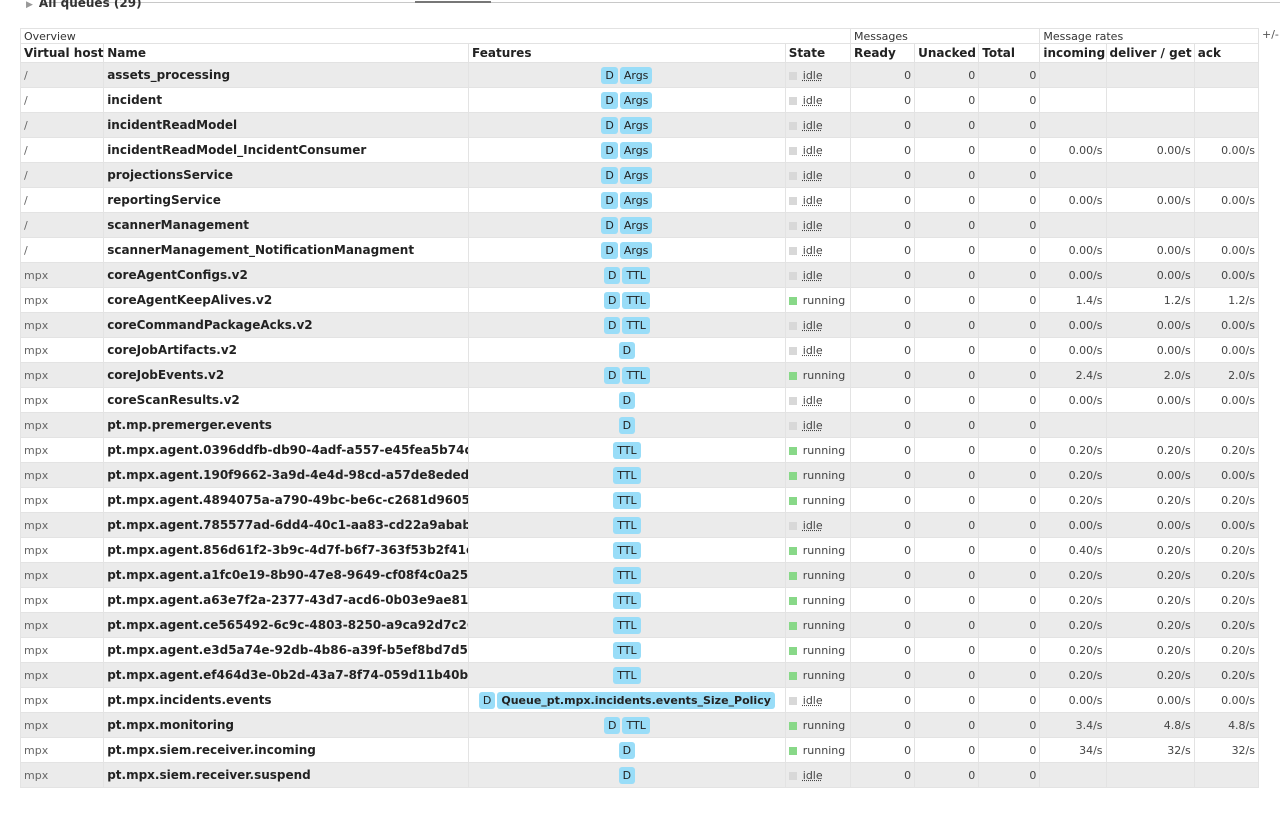 This screenshot has width=1280, height=819. What do you see at coordinates (209, 775) in the screenshot?
I see `queue-name-link: pt.mpx.siem.receiver.suspend` at bounding box center [209, 775].